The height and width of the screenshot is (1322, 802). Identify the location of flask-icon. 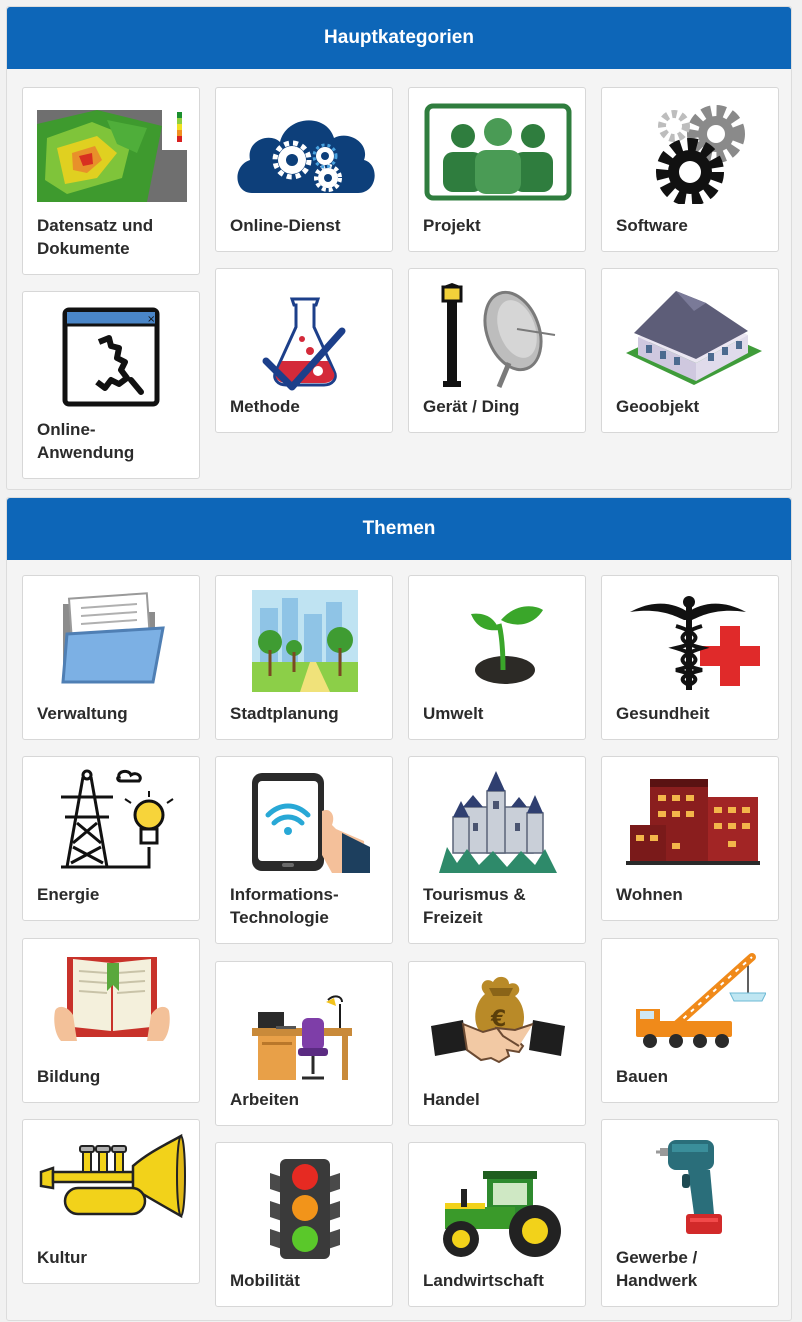
(304, 344).